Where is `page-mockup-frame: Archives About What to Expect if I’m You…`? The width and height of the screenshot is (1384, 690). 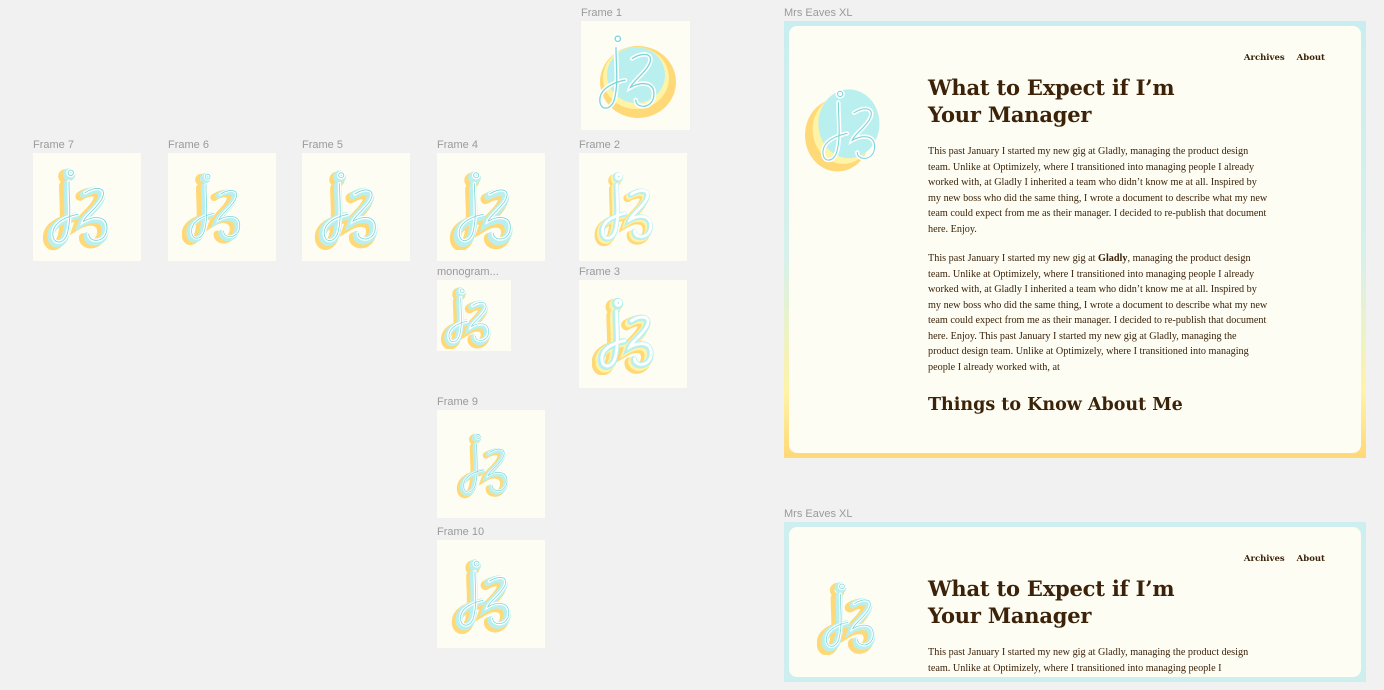 page-mockup-frame: Archives About What to Expect if I’m You… is located at coordinates (1075, 602).